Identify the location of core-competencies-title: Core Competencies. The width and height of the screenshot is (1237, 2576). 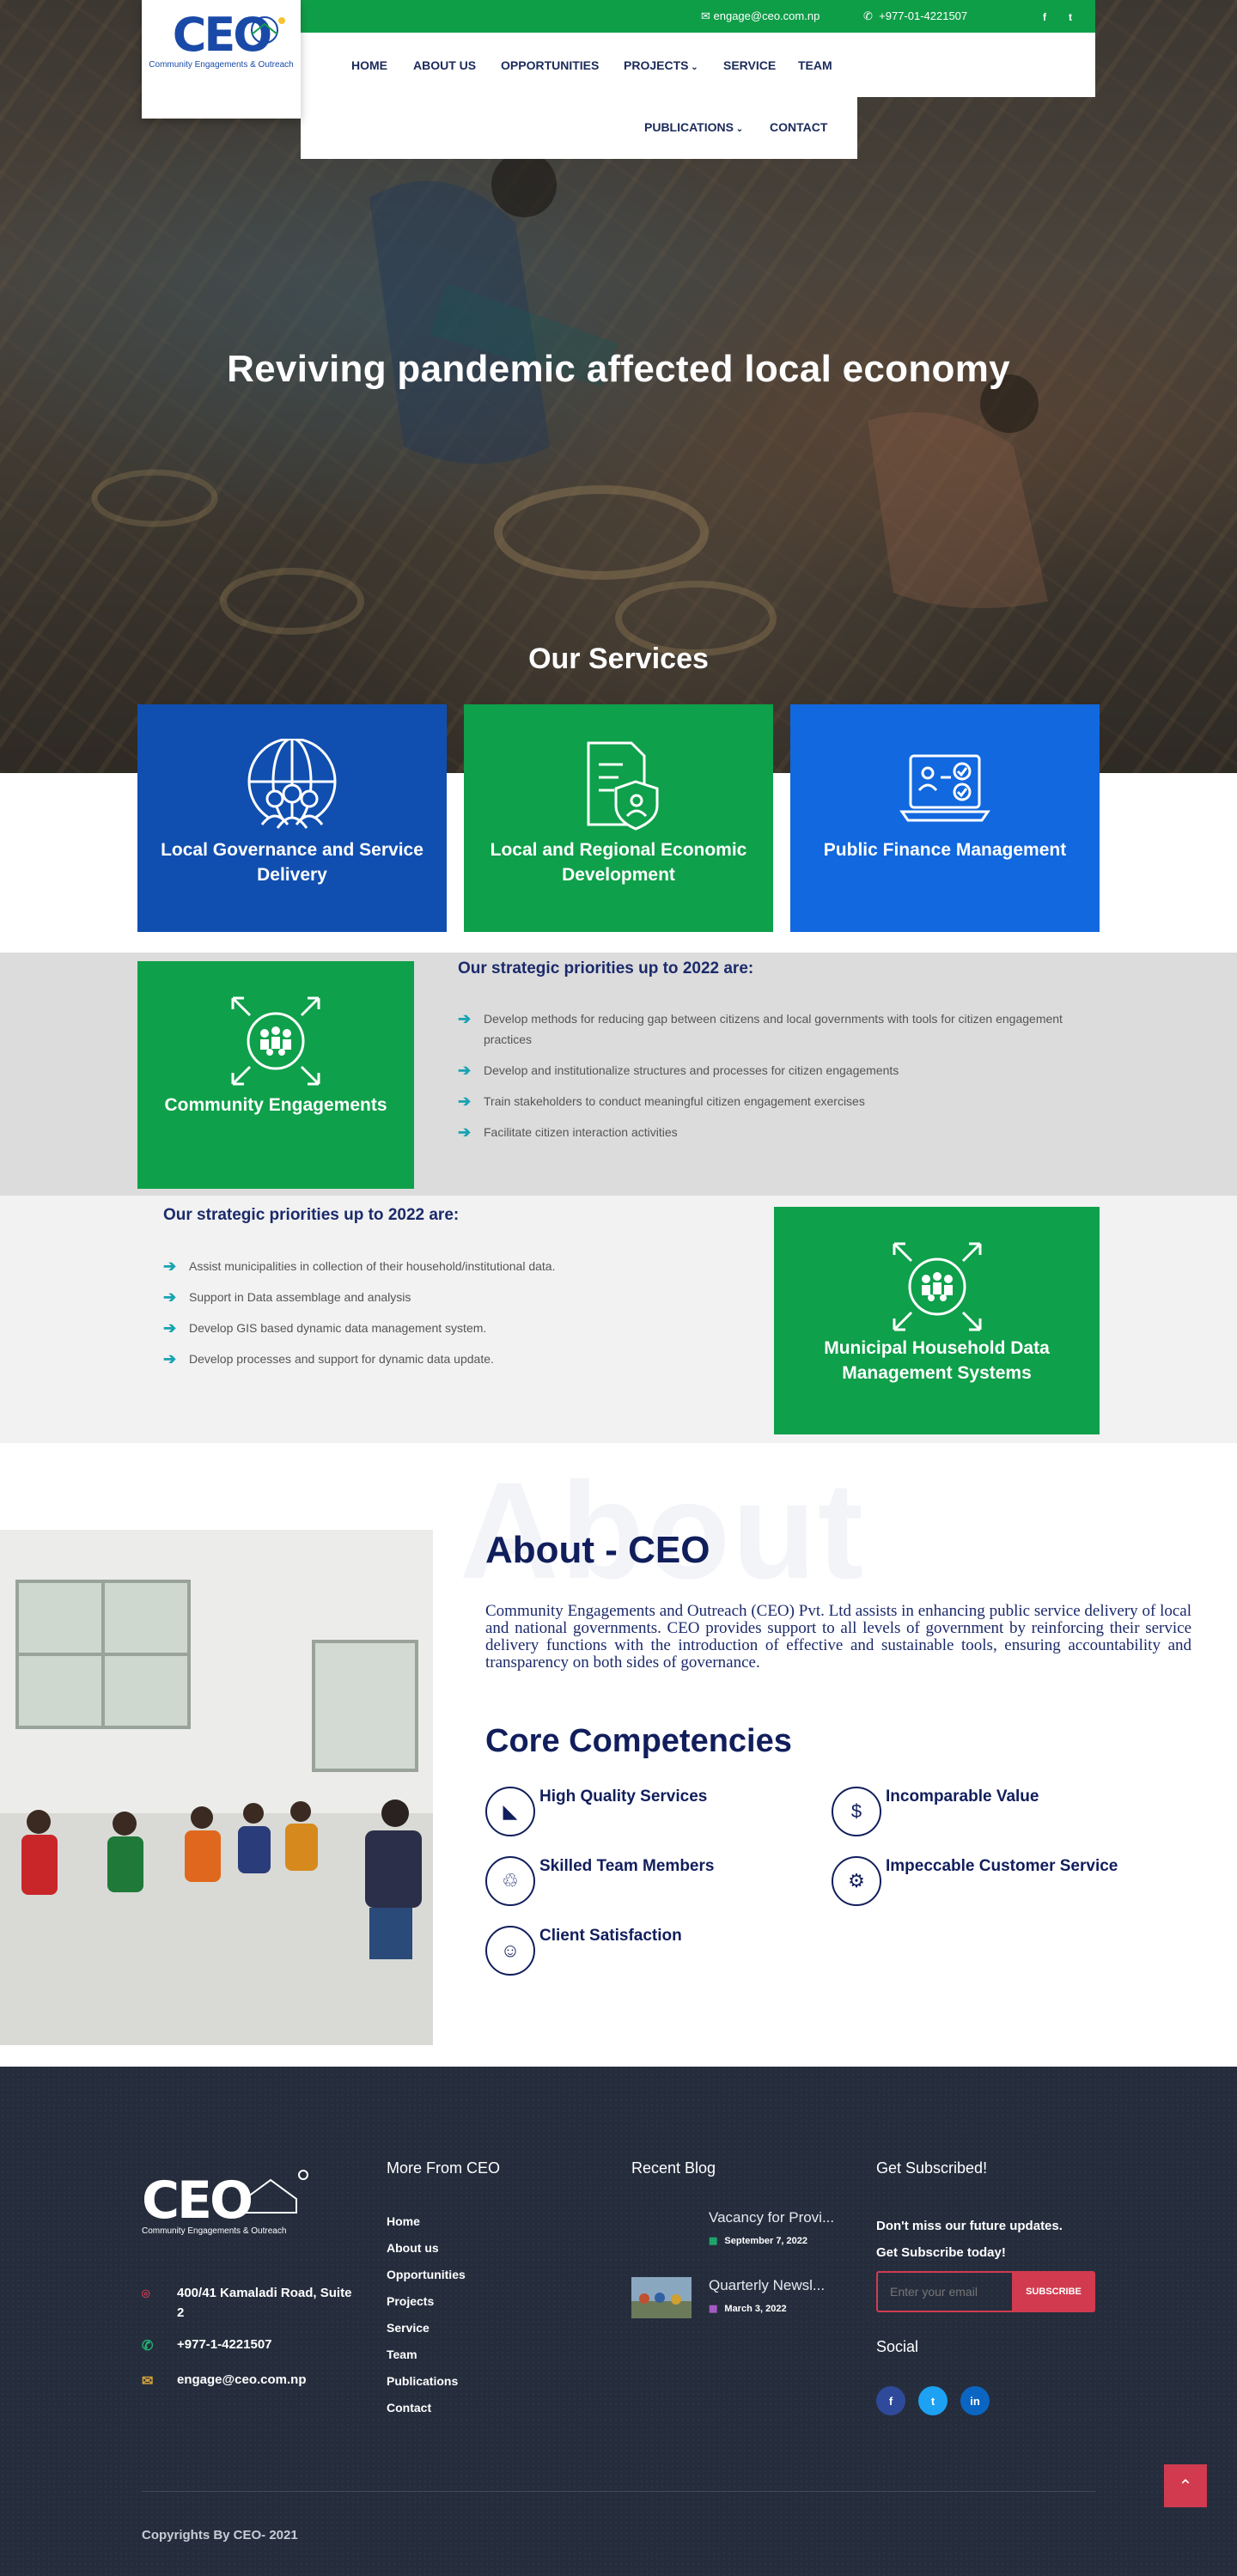
(638, 1741).